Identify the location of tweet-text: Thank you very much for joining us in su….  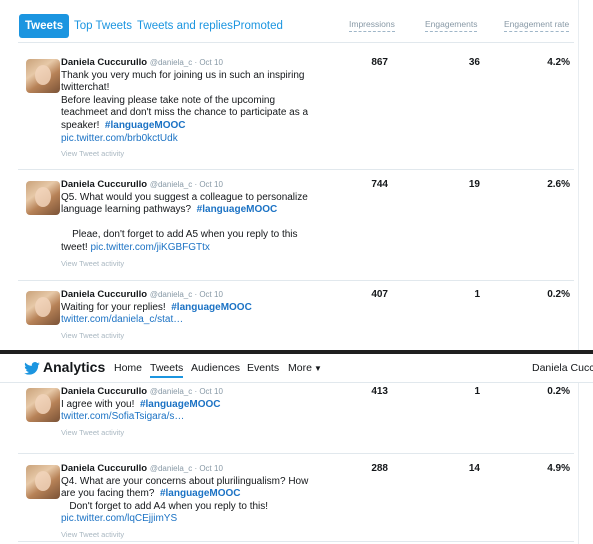
(183, 75).